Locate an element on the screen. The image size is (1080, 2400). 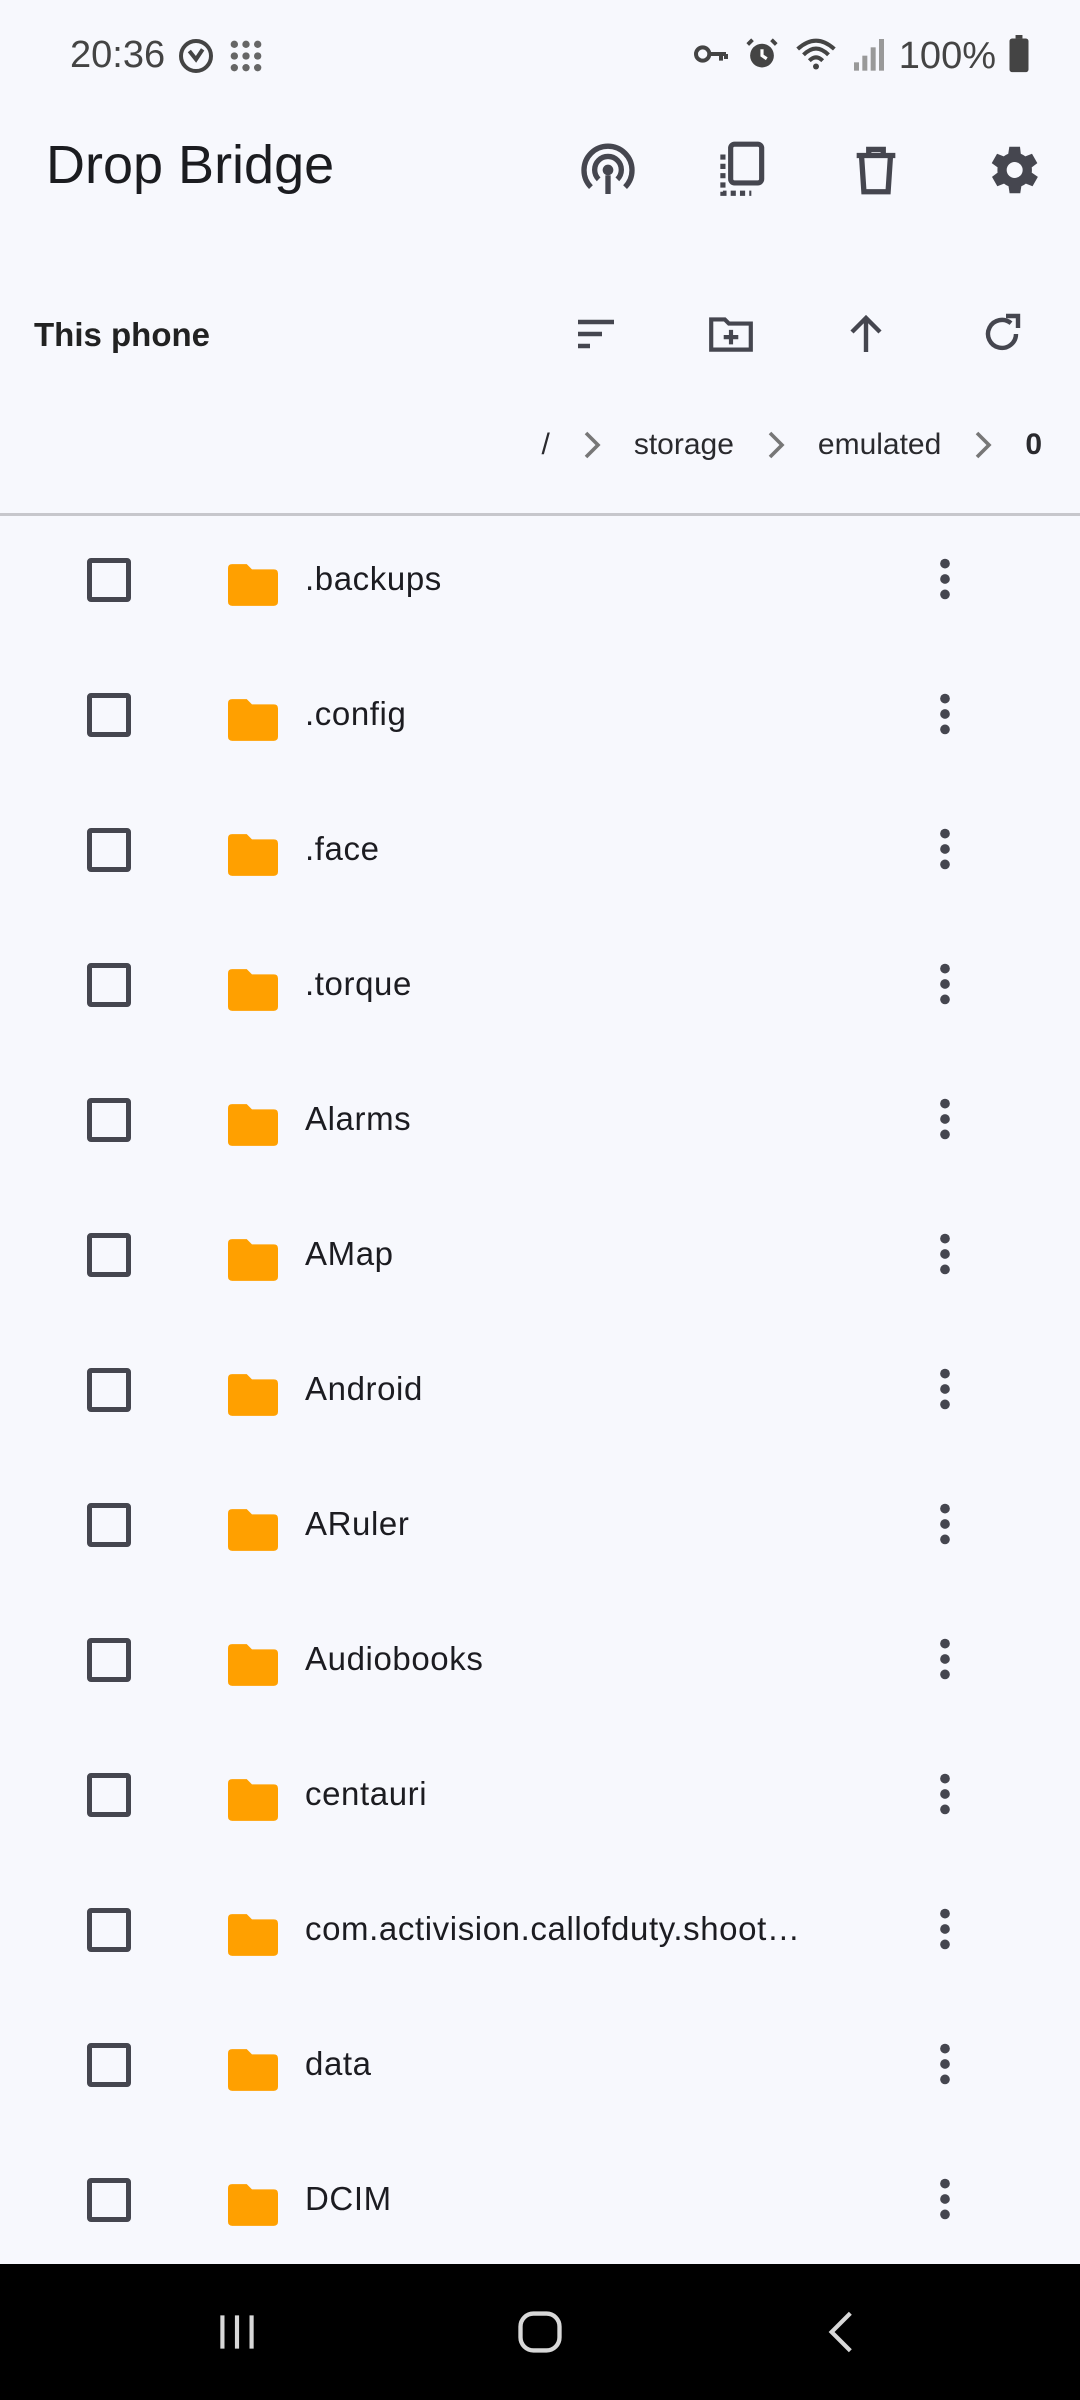
file-name: .backups is located at coordinates (373, 578).